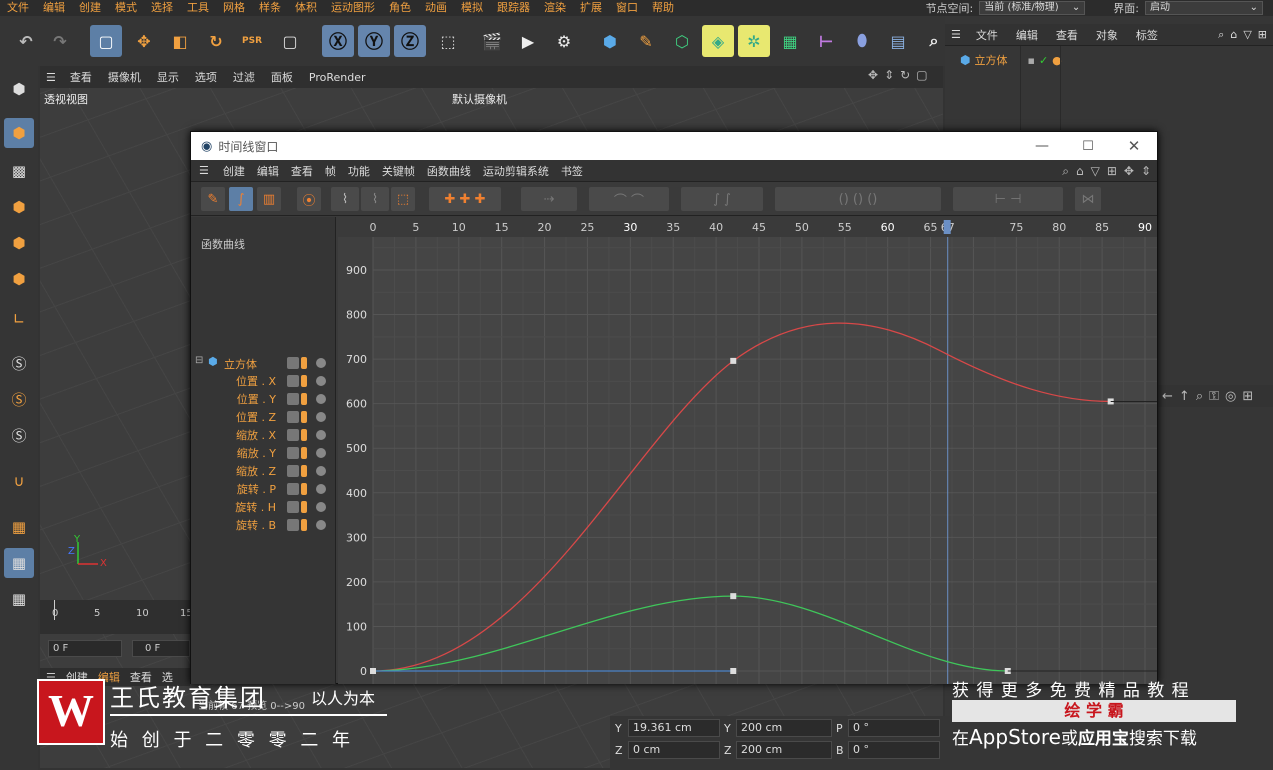  I want to click on timeline-menu-item-7: 运动剪辑系统, so click(516, 171).